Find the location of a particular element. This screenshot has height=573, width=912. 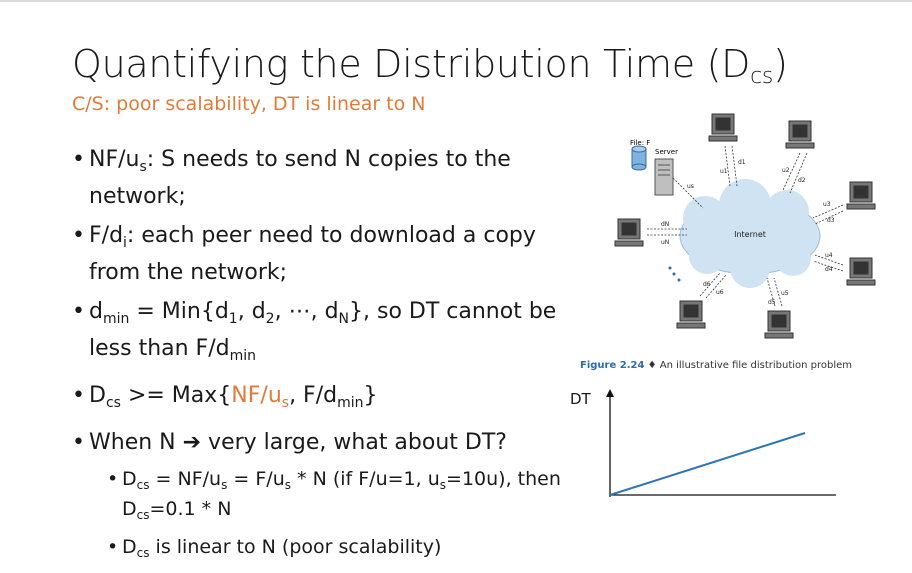

dt-vs-n-graph is located at coordinates (721, 443).